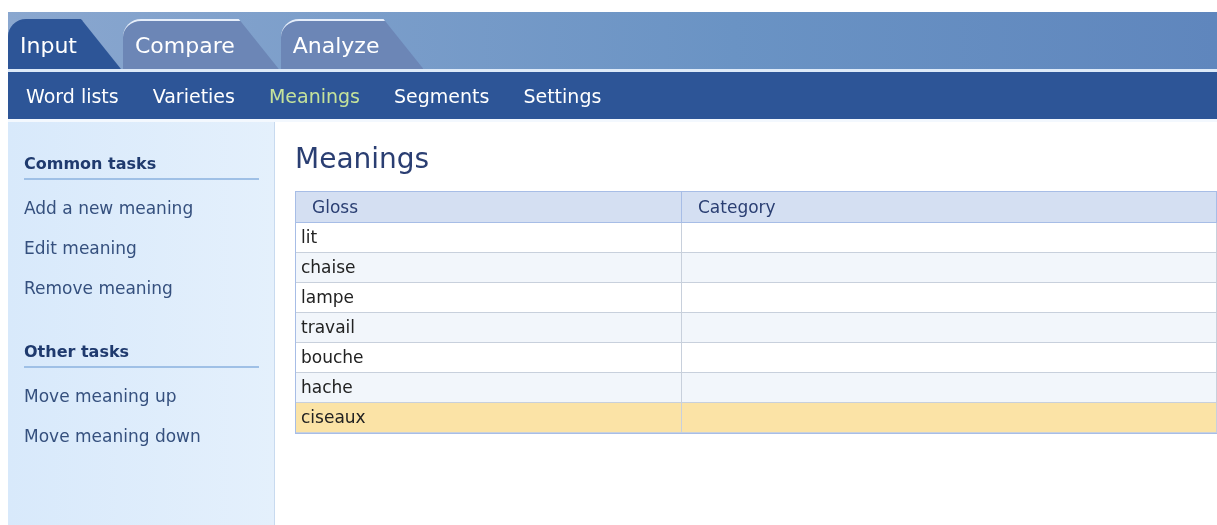 The image size is (1217, 525). Describe the element at coordinates (141, 214) in the screenshot. I see `task-link: Add a new meaning` at that location.